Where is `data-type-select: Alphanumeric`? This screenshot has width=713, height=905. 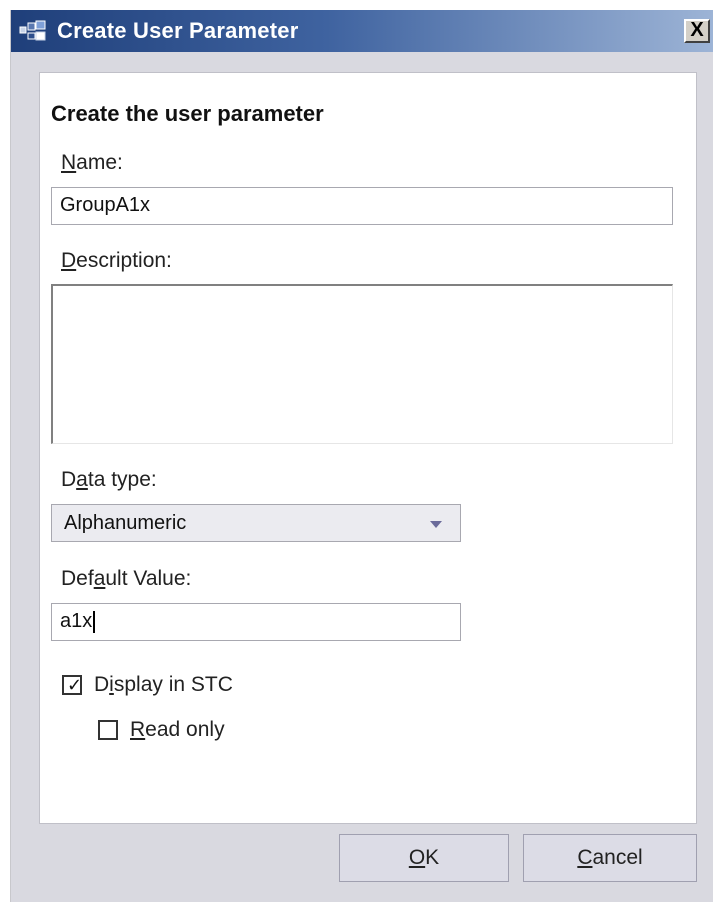 data-type-select: Alphanumeric is located at coordinates (256, 523).